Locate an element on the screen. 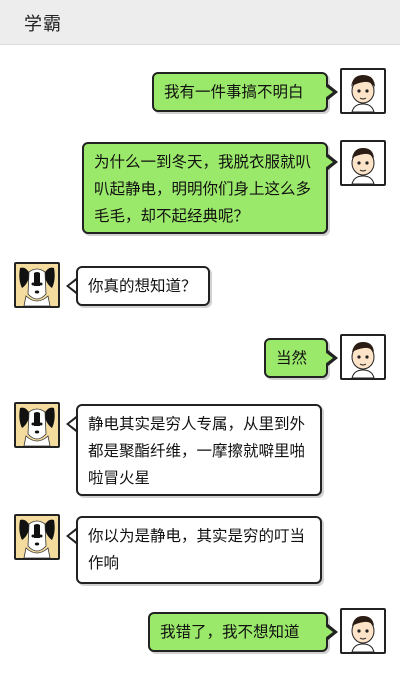 The image size is (400, 692). message-text: 你以为是静电，其实是穷的叮当作响 is located at coordinates (197, 549).